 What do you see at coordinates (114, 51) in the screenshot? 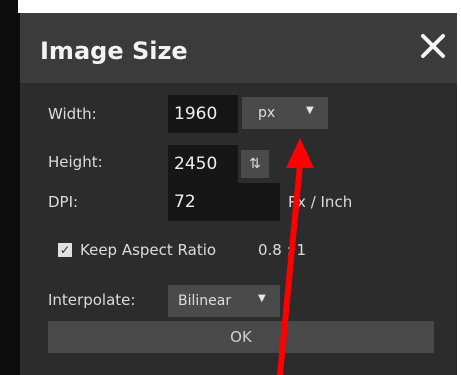
I see `dialog-title: Image Size` at bounding box center [114, 51].